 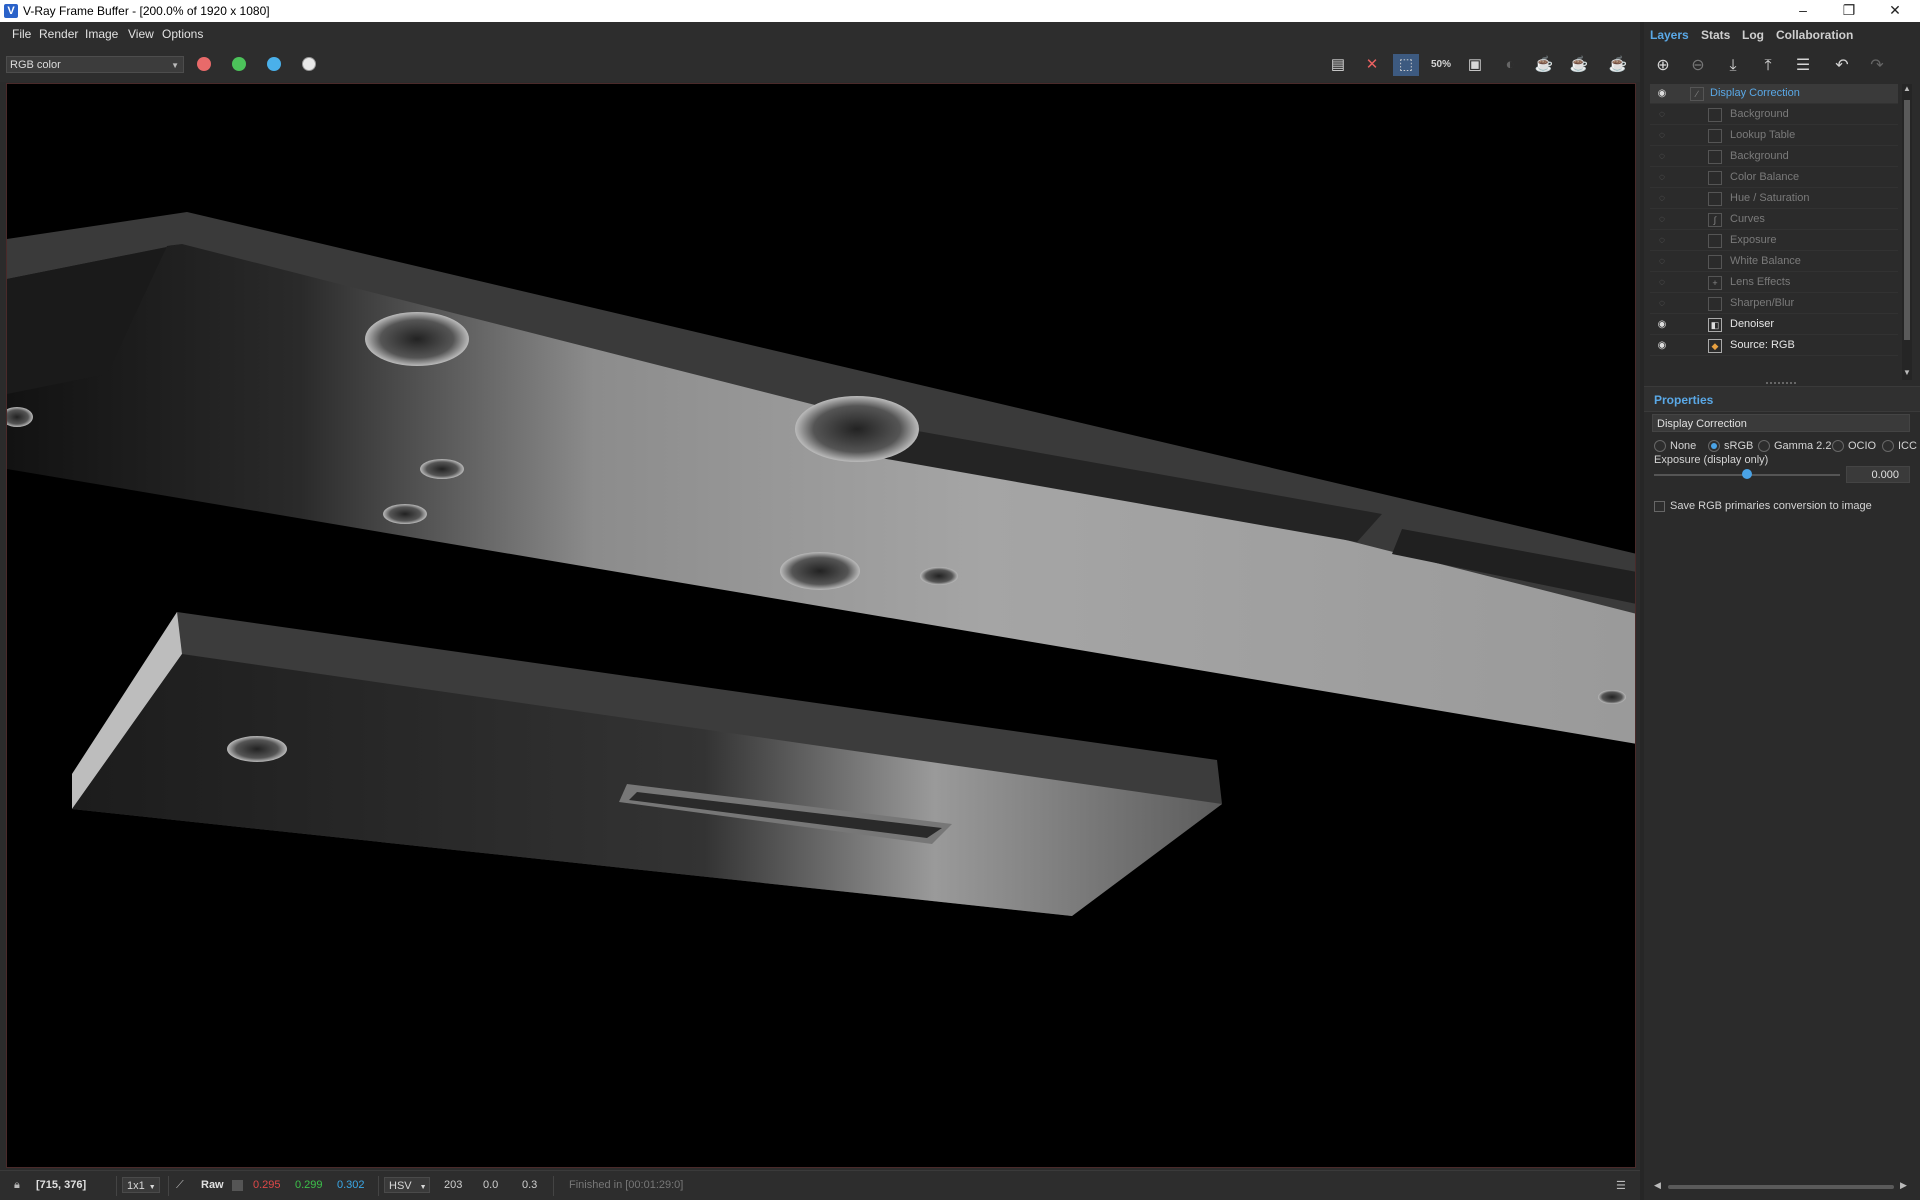 I want to click on layer-row: ◉ ∕ Display Correction, so click(x=1774, y=94).